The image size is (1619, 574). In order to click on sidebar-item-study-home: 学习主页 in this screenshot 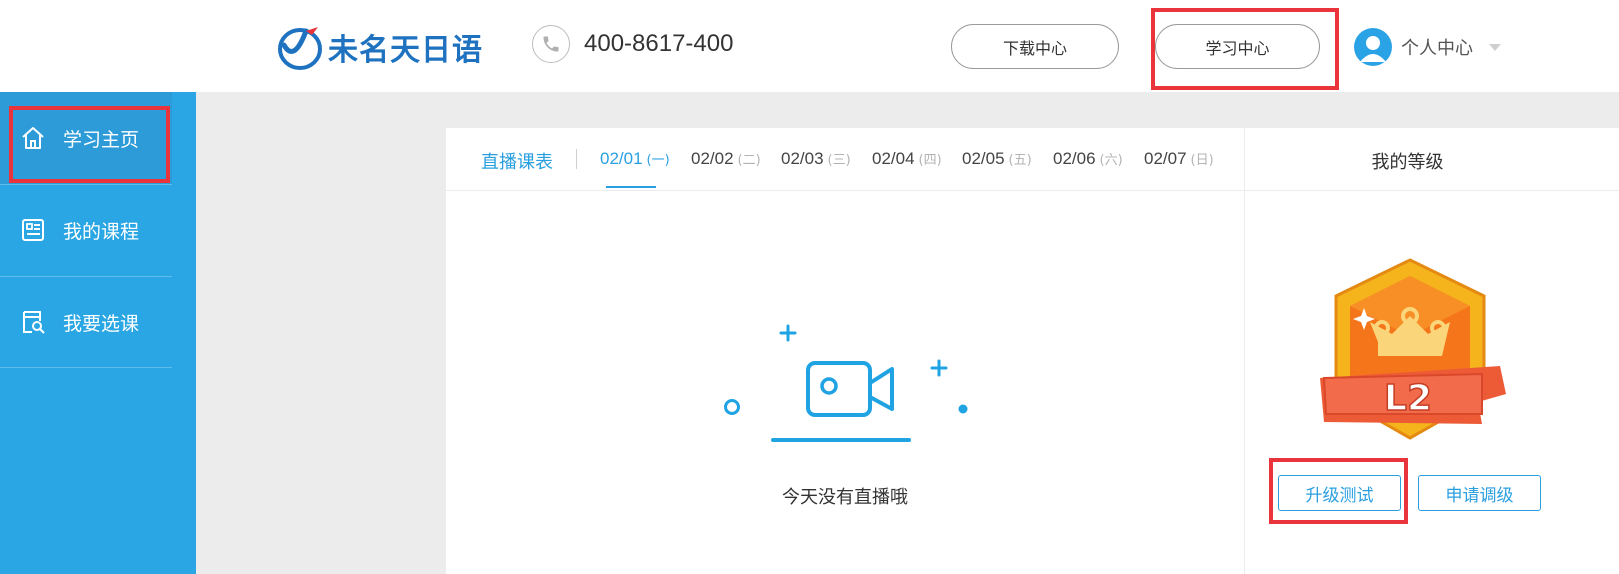, I will do `click(86, 138)`.